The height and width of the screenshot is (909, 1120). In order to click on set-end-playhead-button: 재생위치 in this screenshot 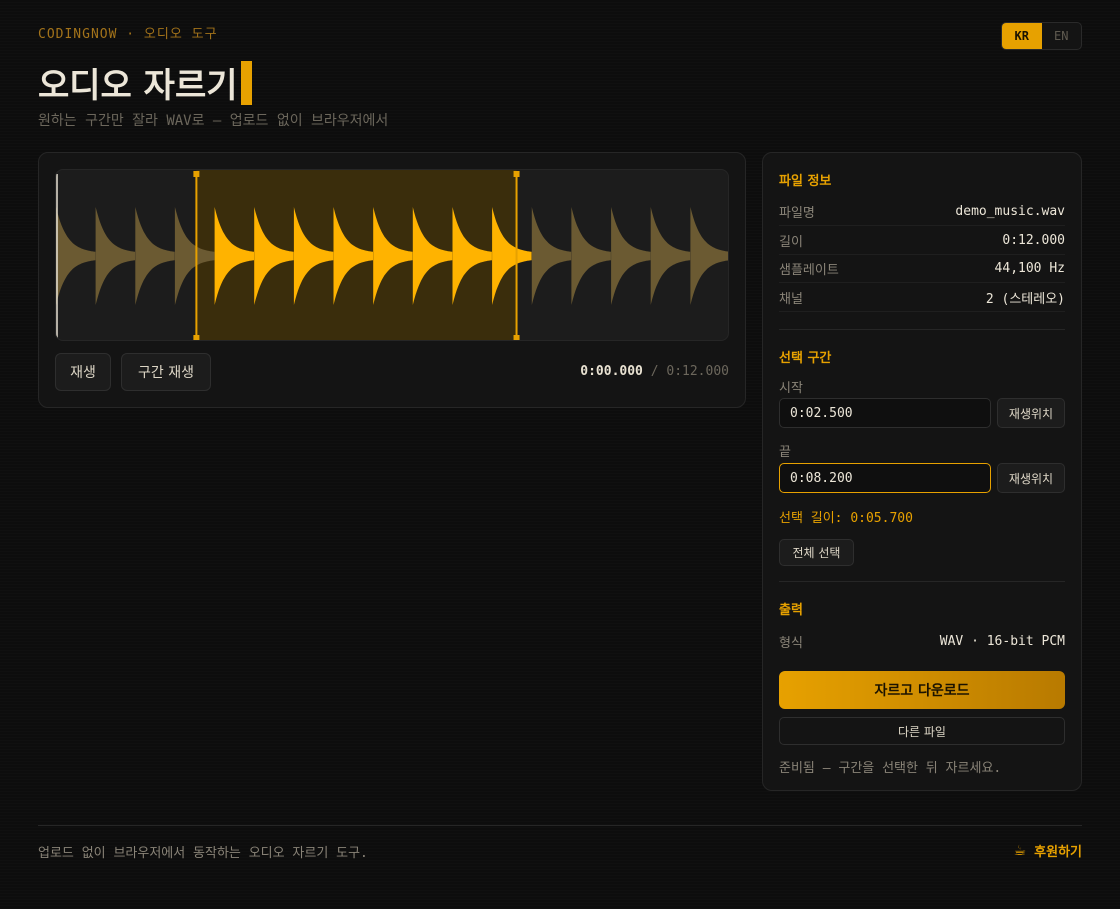, I will do `click(1031, 478)`.